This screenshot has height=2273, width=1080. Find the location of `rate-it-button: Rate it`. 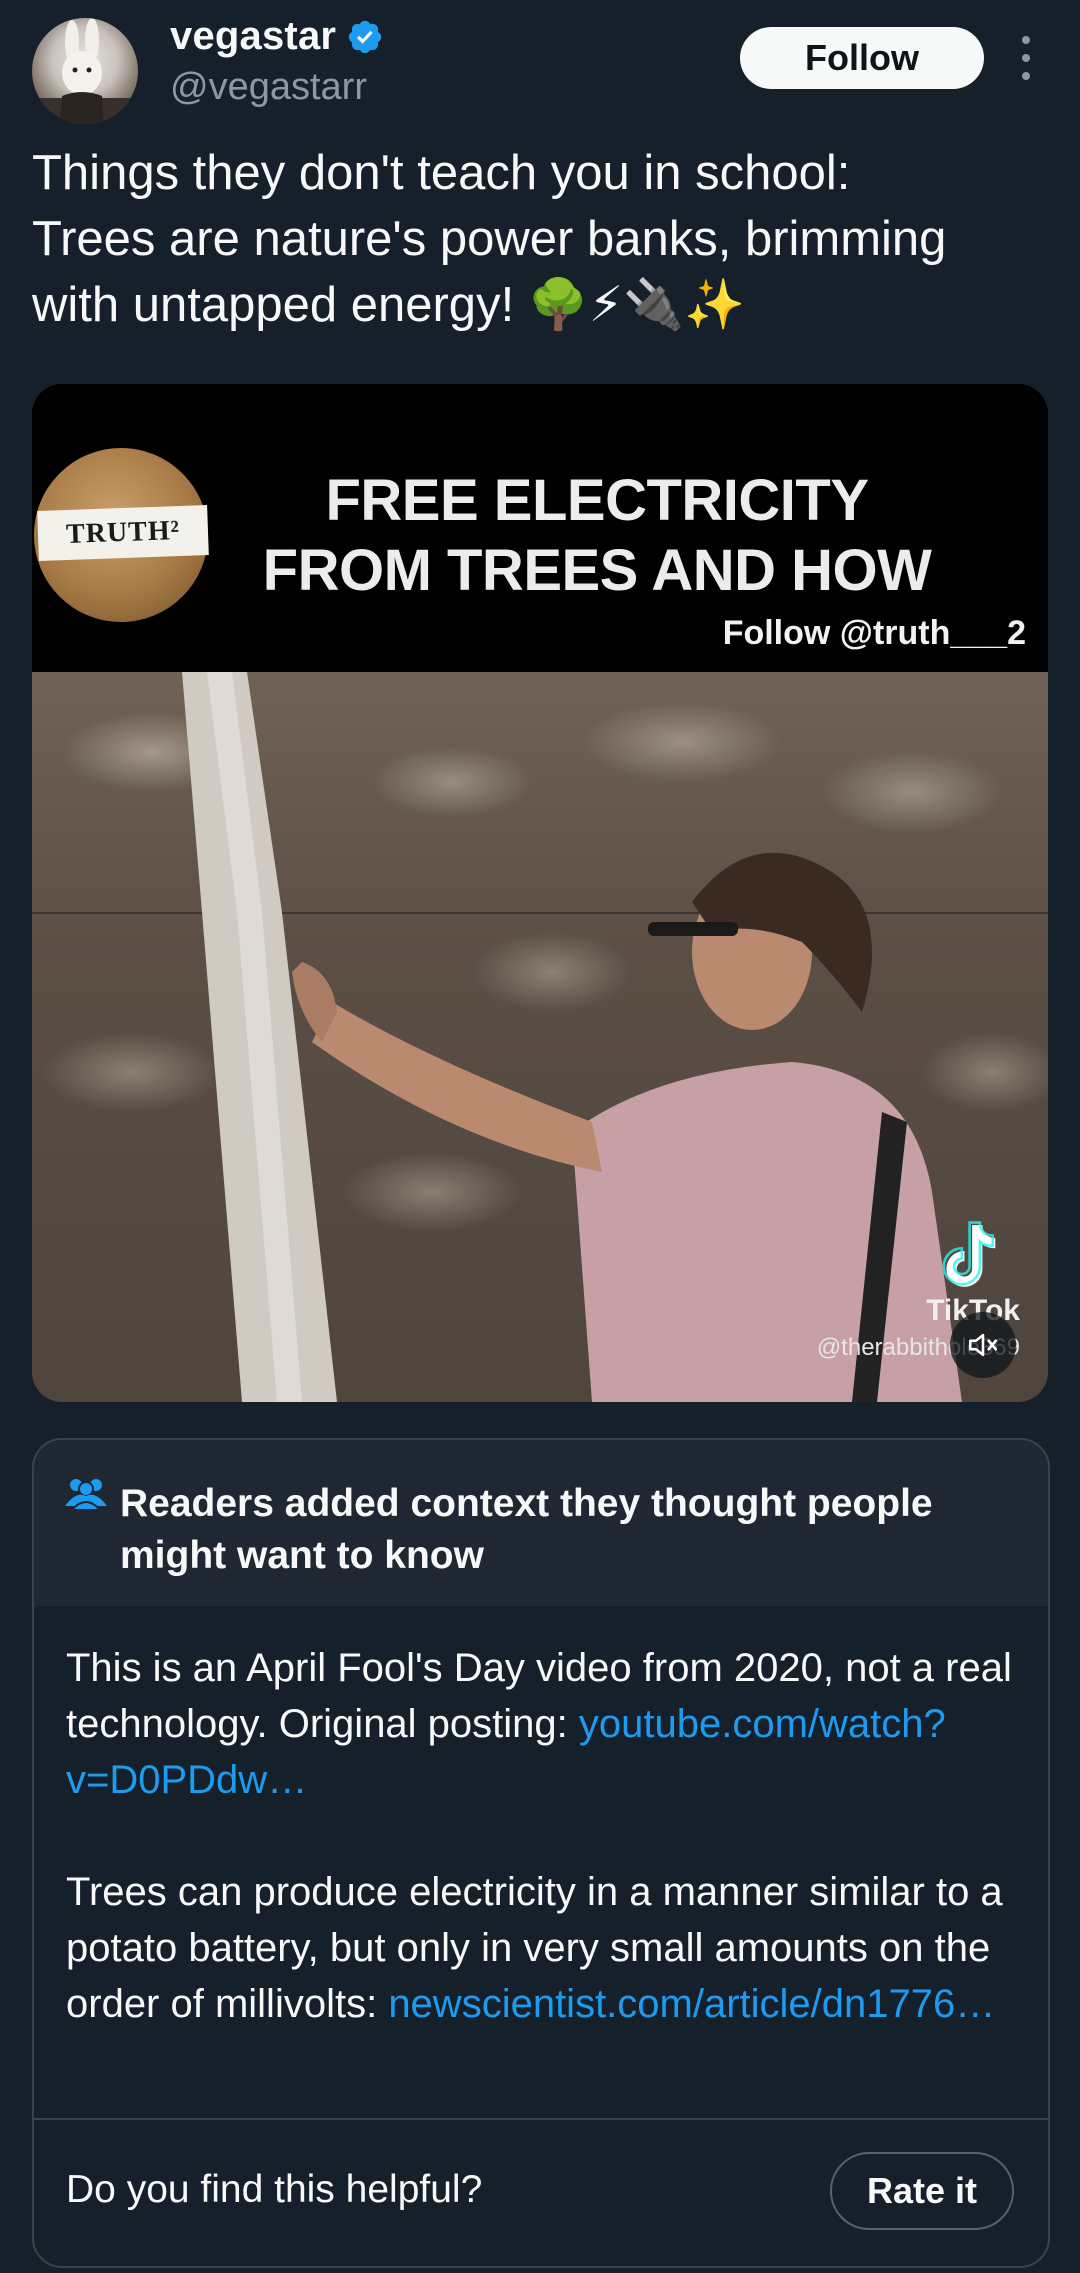

rate-it-button: Rate it is located at coordinates (922, 2191).